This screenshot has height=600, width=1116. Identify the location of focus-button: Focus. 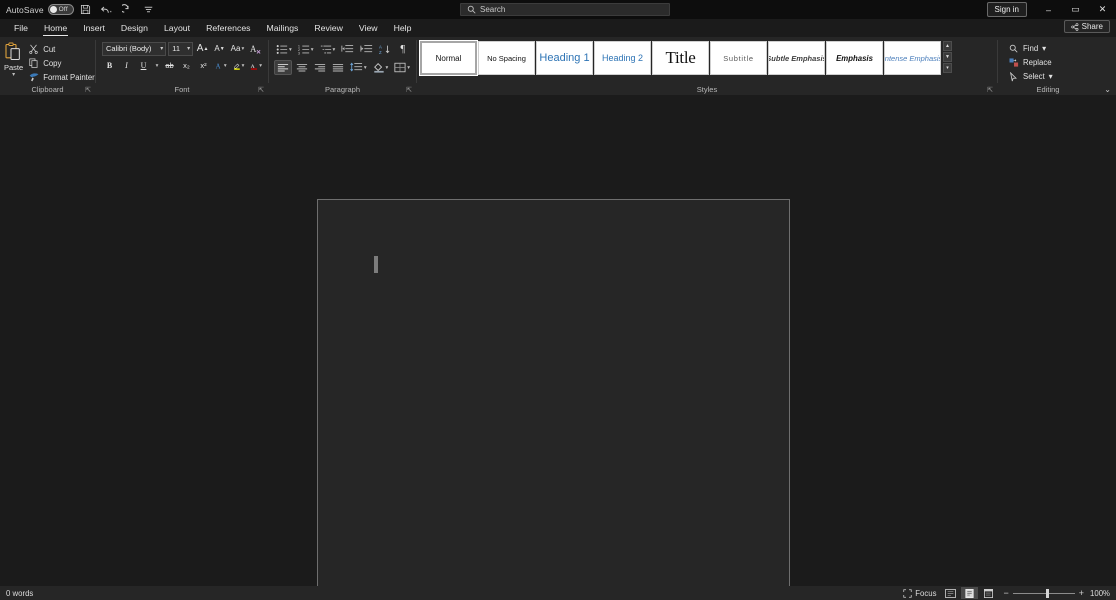
(919, 593).